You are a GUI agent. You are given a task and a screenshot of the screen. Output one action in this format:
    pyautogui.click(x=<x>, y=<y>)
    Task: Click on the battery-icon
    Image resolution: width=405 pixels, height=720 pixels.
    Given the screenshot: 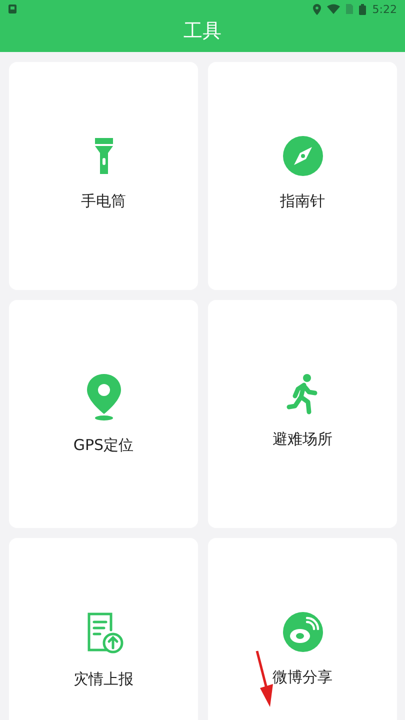 What is the action you would take?
    pyautogui.click(x=362, y=9)
    